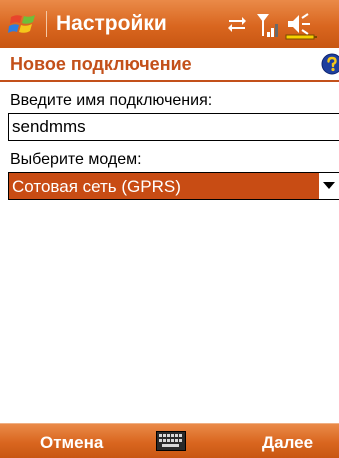 The height and width of the screenshot is (458, 339). I want to click on connection-name-input, so click(173, 127).